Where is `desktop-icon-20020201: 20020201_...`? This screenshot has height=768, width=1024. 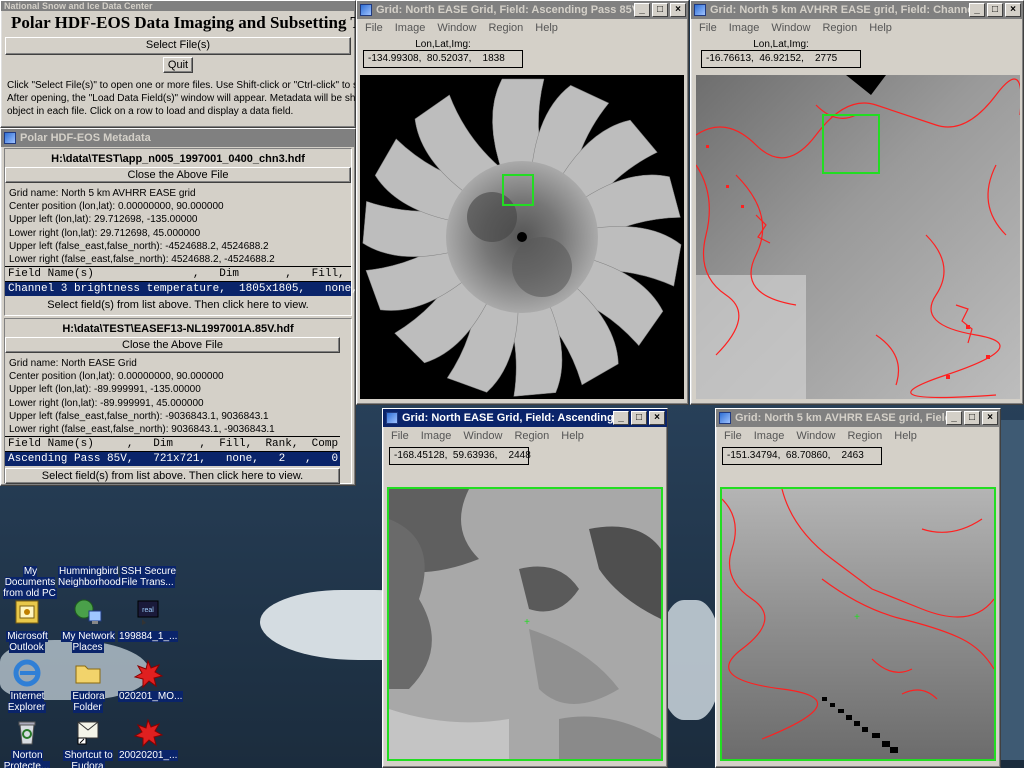
desktop-icon-20020201: 20020201_... is located at coordinates (148, 738).